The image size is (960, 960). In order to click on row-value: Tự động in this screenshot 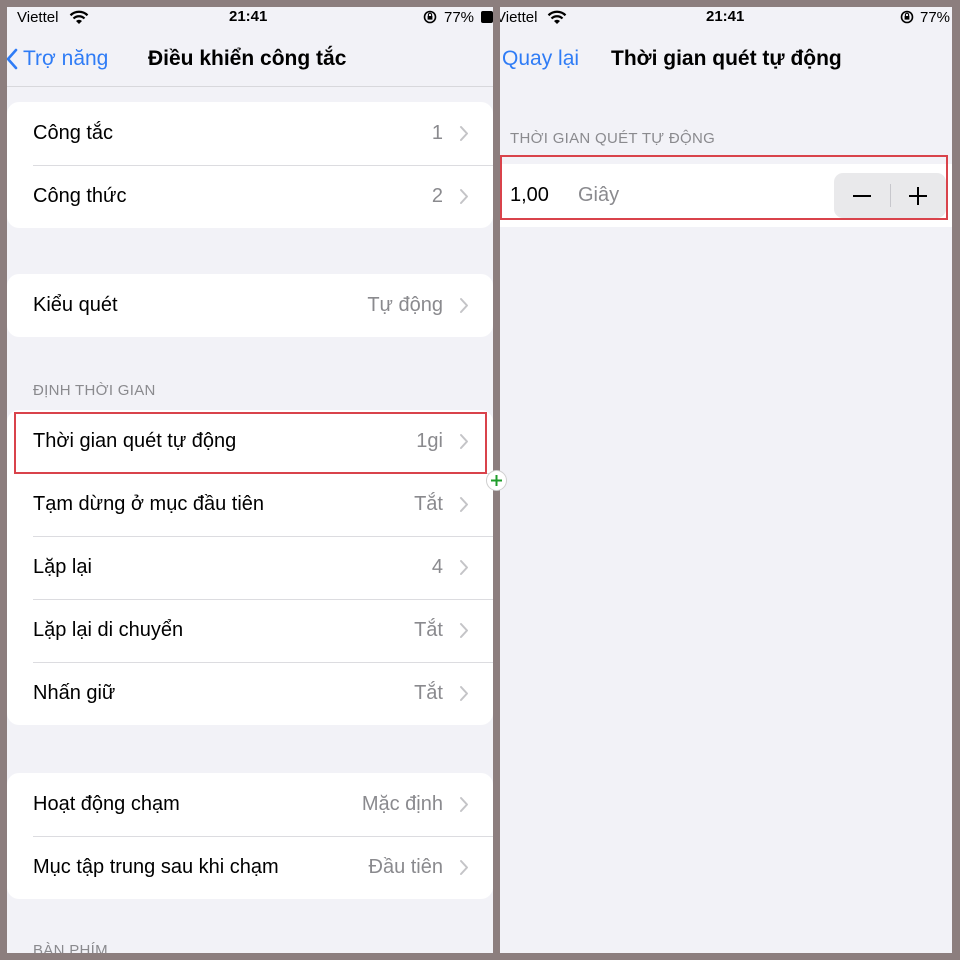, I will do `click(405, 305)`.